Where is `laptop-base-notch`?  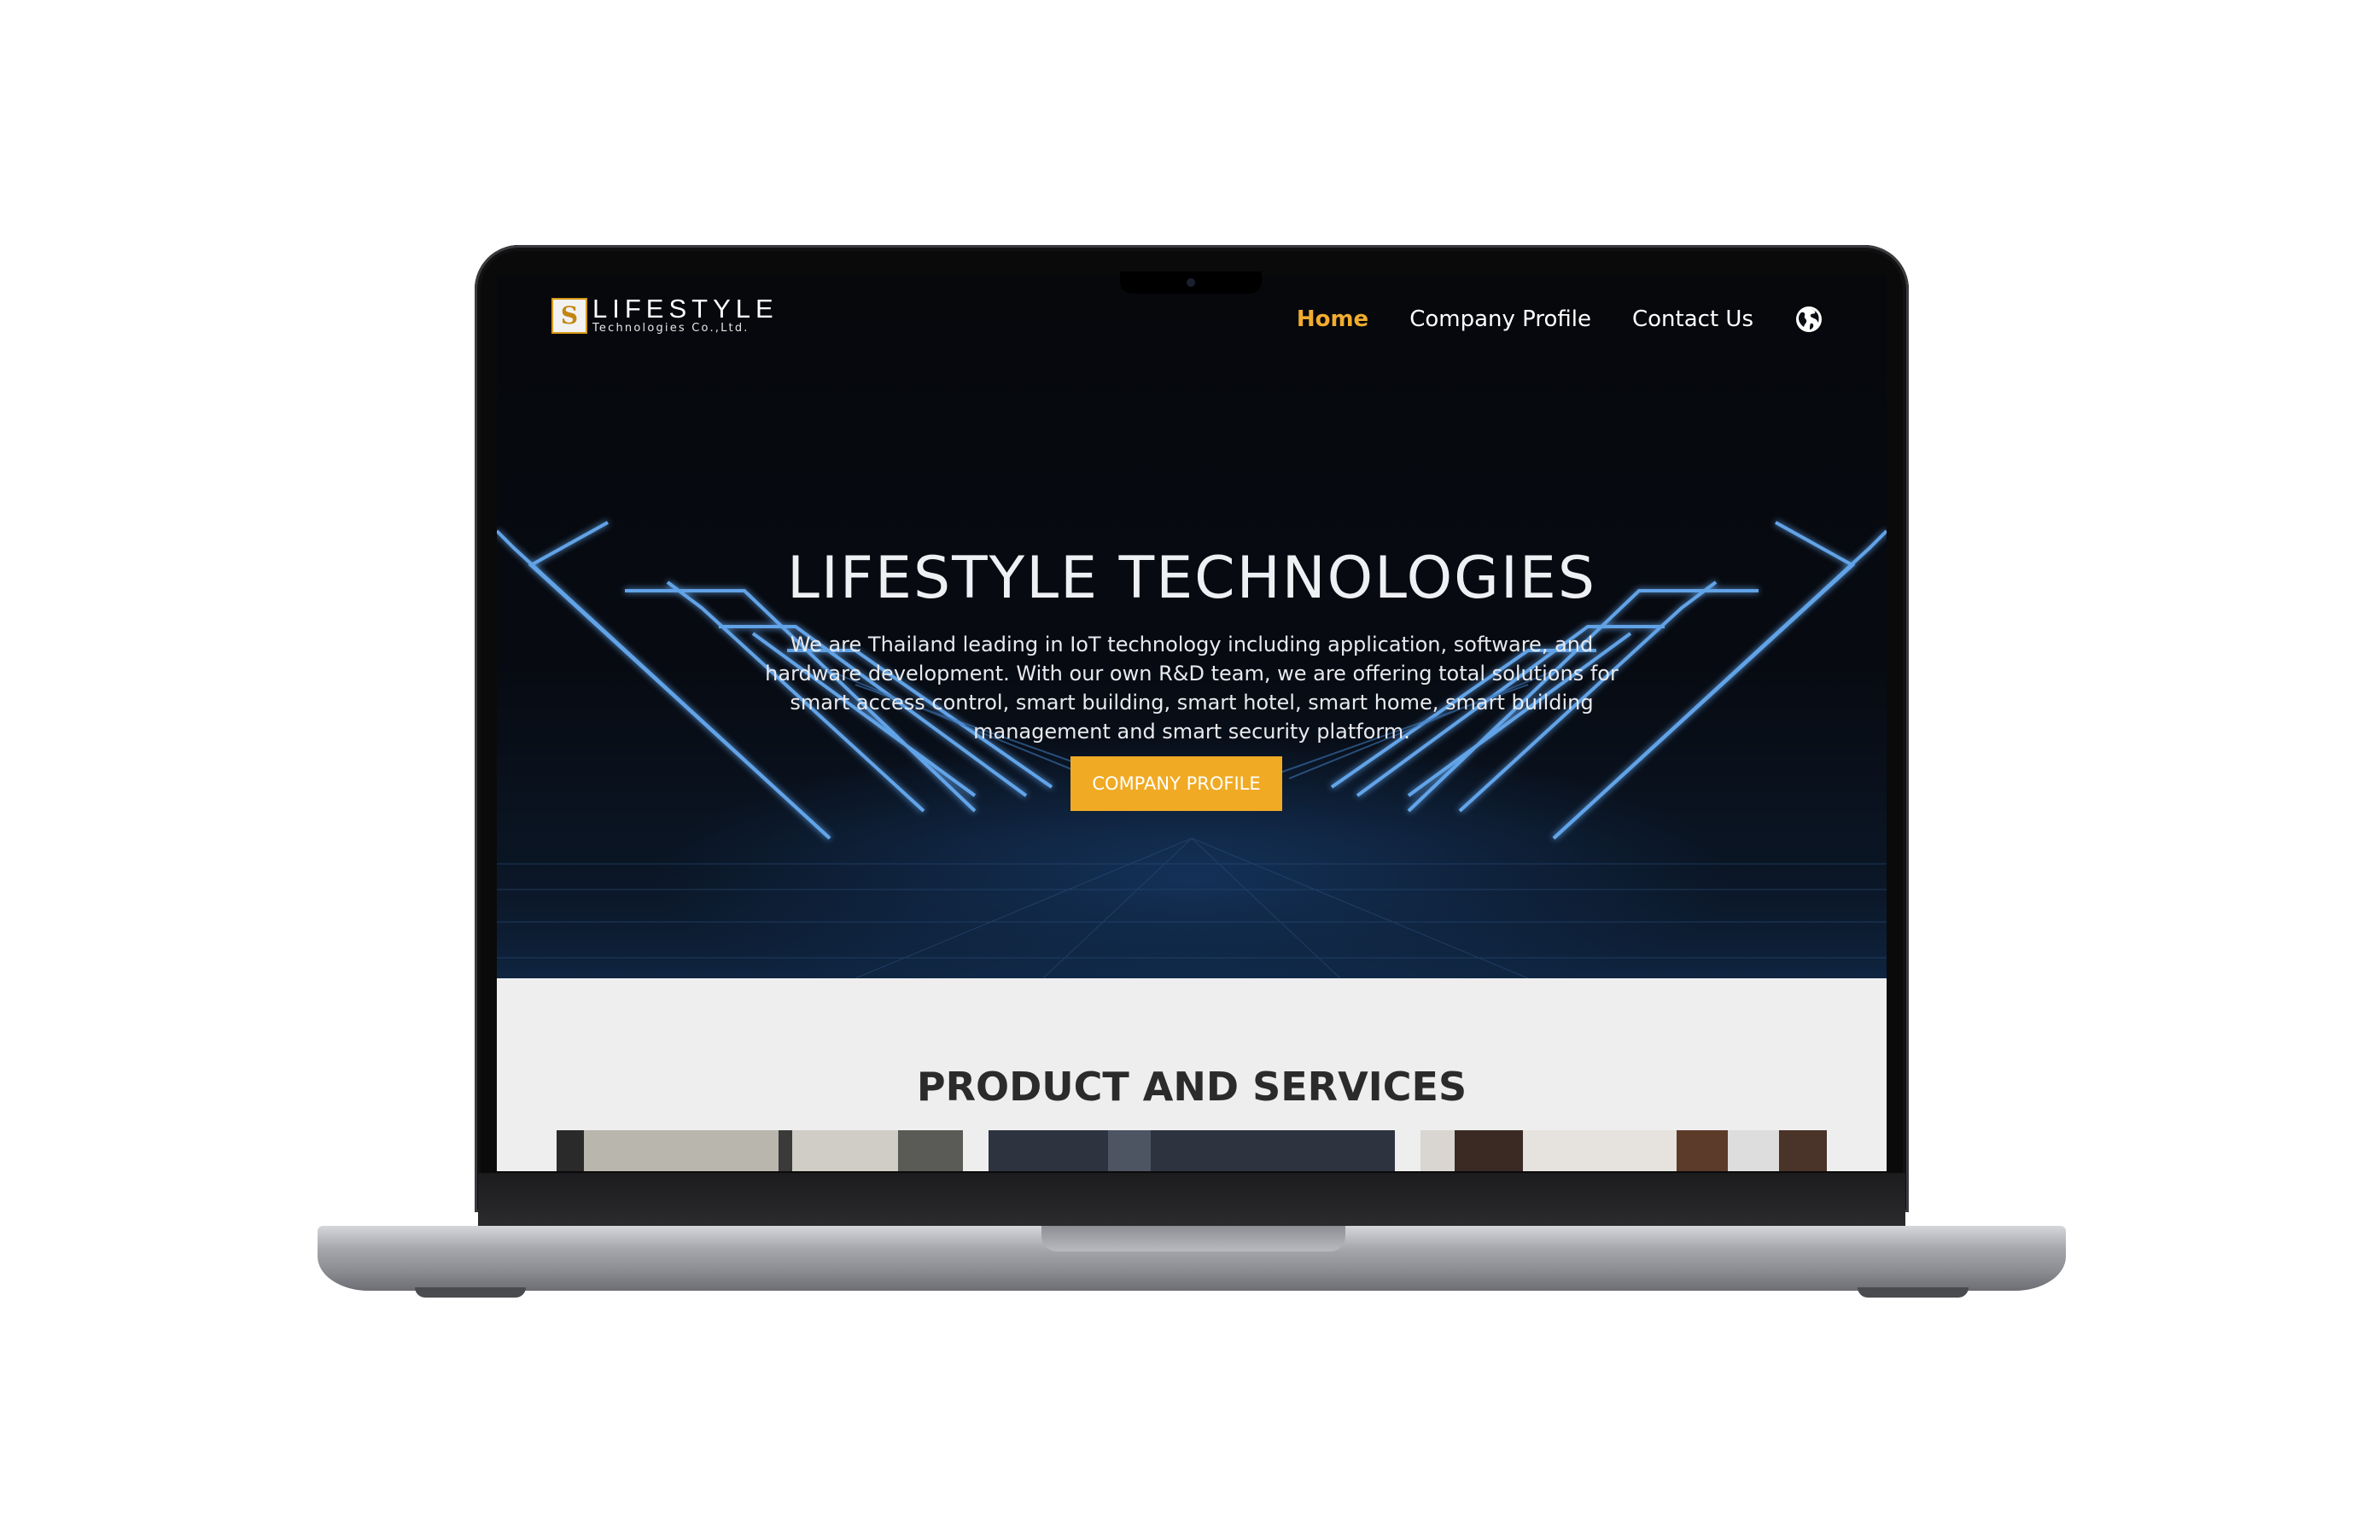
laptop-base-notch is located at coordinates (1193, 1238).